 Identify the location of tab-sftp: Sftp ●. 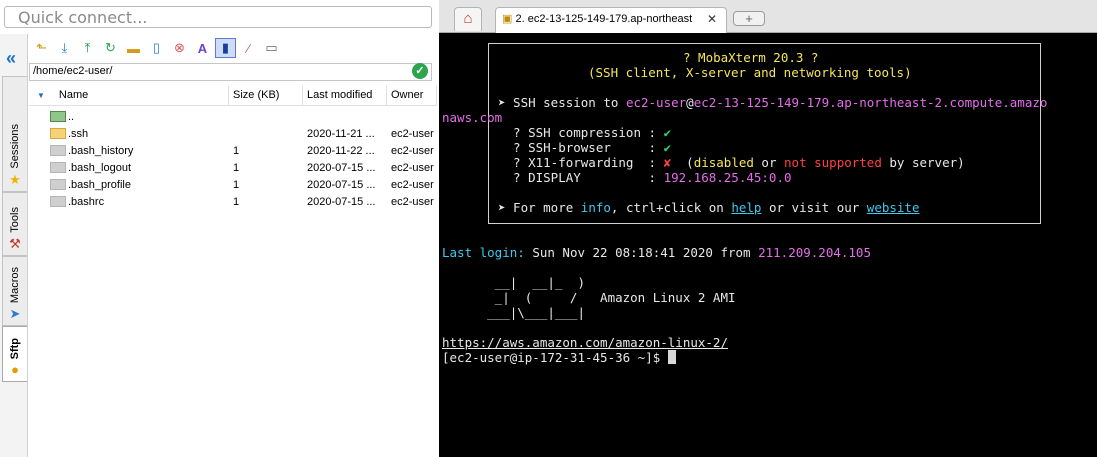
(14, 354).